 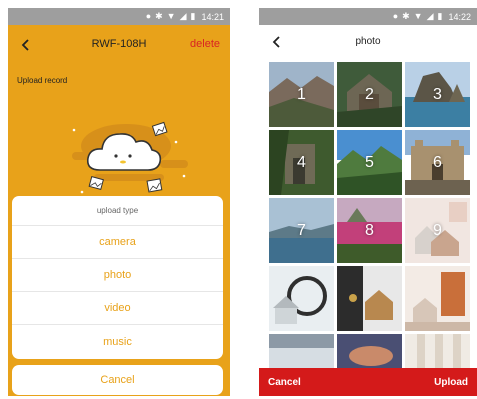 I want to click on photo-number: 1, so click(x=301, y=94).